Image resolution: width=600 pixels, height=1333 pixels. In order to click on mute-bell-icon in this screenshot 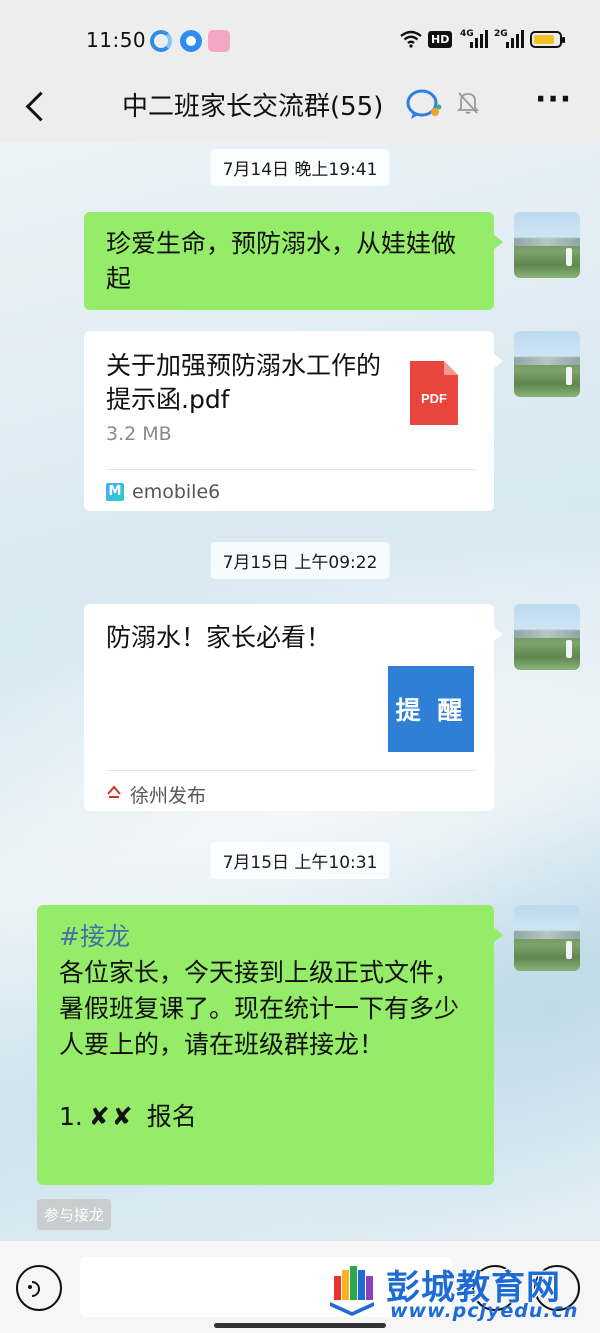, I will do `click(468, 103)`.